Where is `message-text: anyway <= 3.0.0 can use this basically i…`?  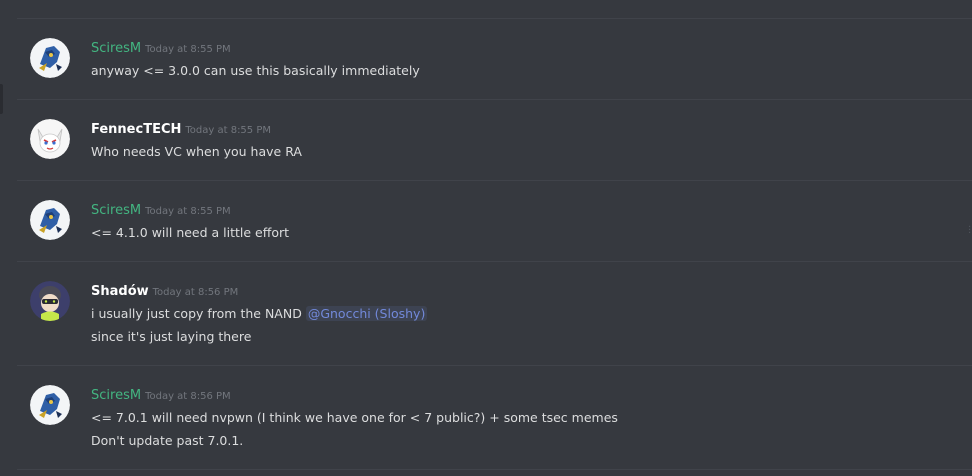
message-text: anyway <= 3.0.0 can use this basically i… is located at coordinates (255, 70).